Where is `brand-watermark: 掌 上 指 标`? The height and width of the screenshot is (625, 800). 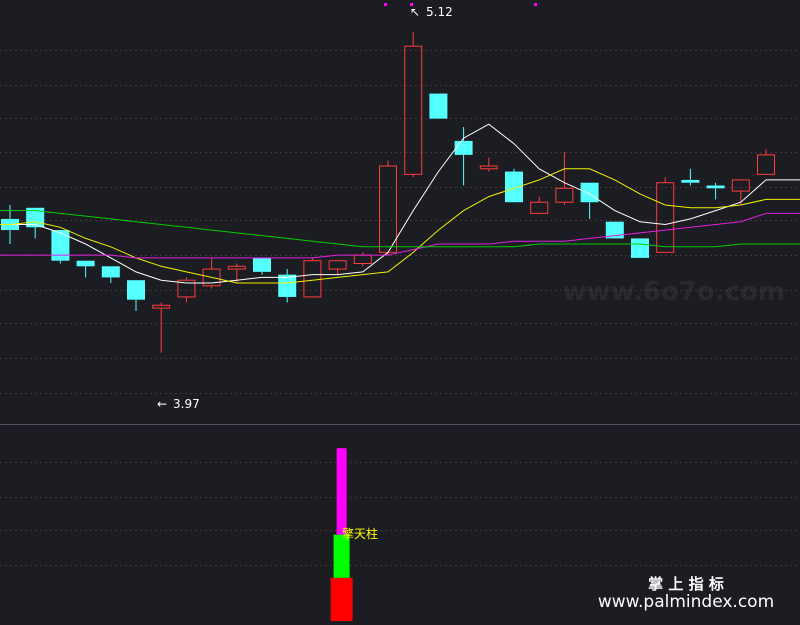
brand-watermark: 掌 上 指 标 is located at coordinates (686, 584).